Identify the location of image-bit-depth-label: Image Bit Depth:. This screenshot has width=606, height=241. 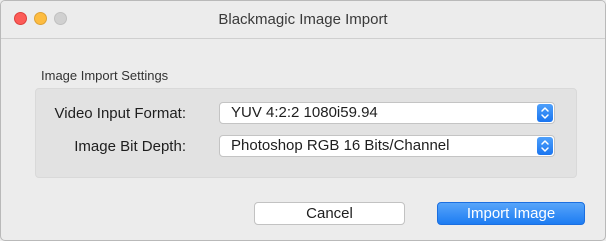
(130, 146).